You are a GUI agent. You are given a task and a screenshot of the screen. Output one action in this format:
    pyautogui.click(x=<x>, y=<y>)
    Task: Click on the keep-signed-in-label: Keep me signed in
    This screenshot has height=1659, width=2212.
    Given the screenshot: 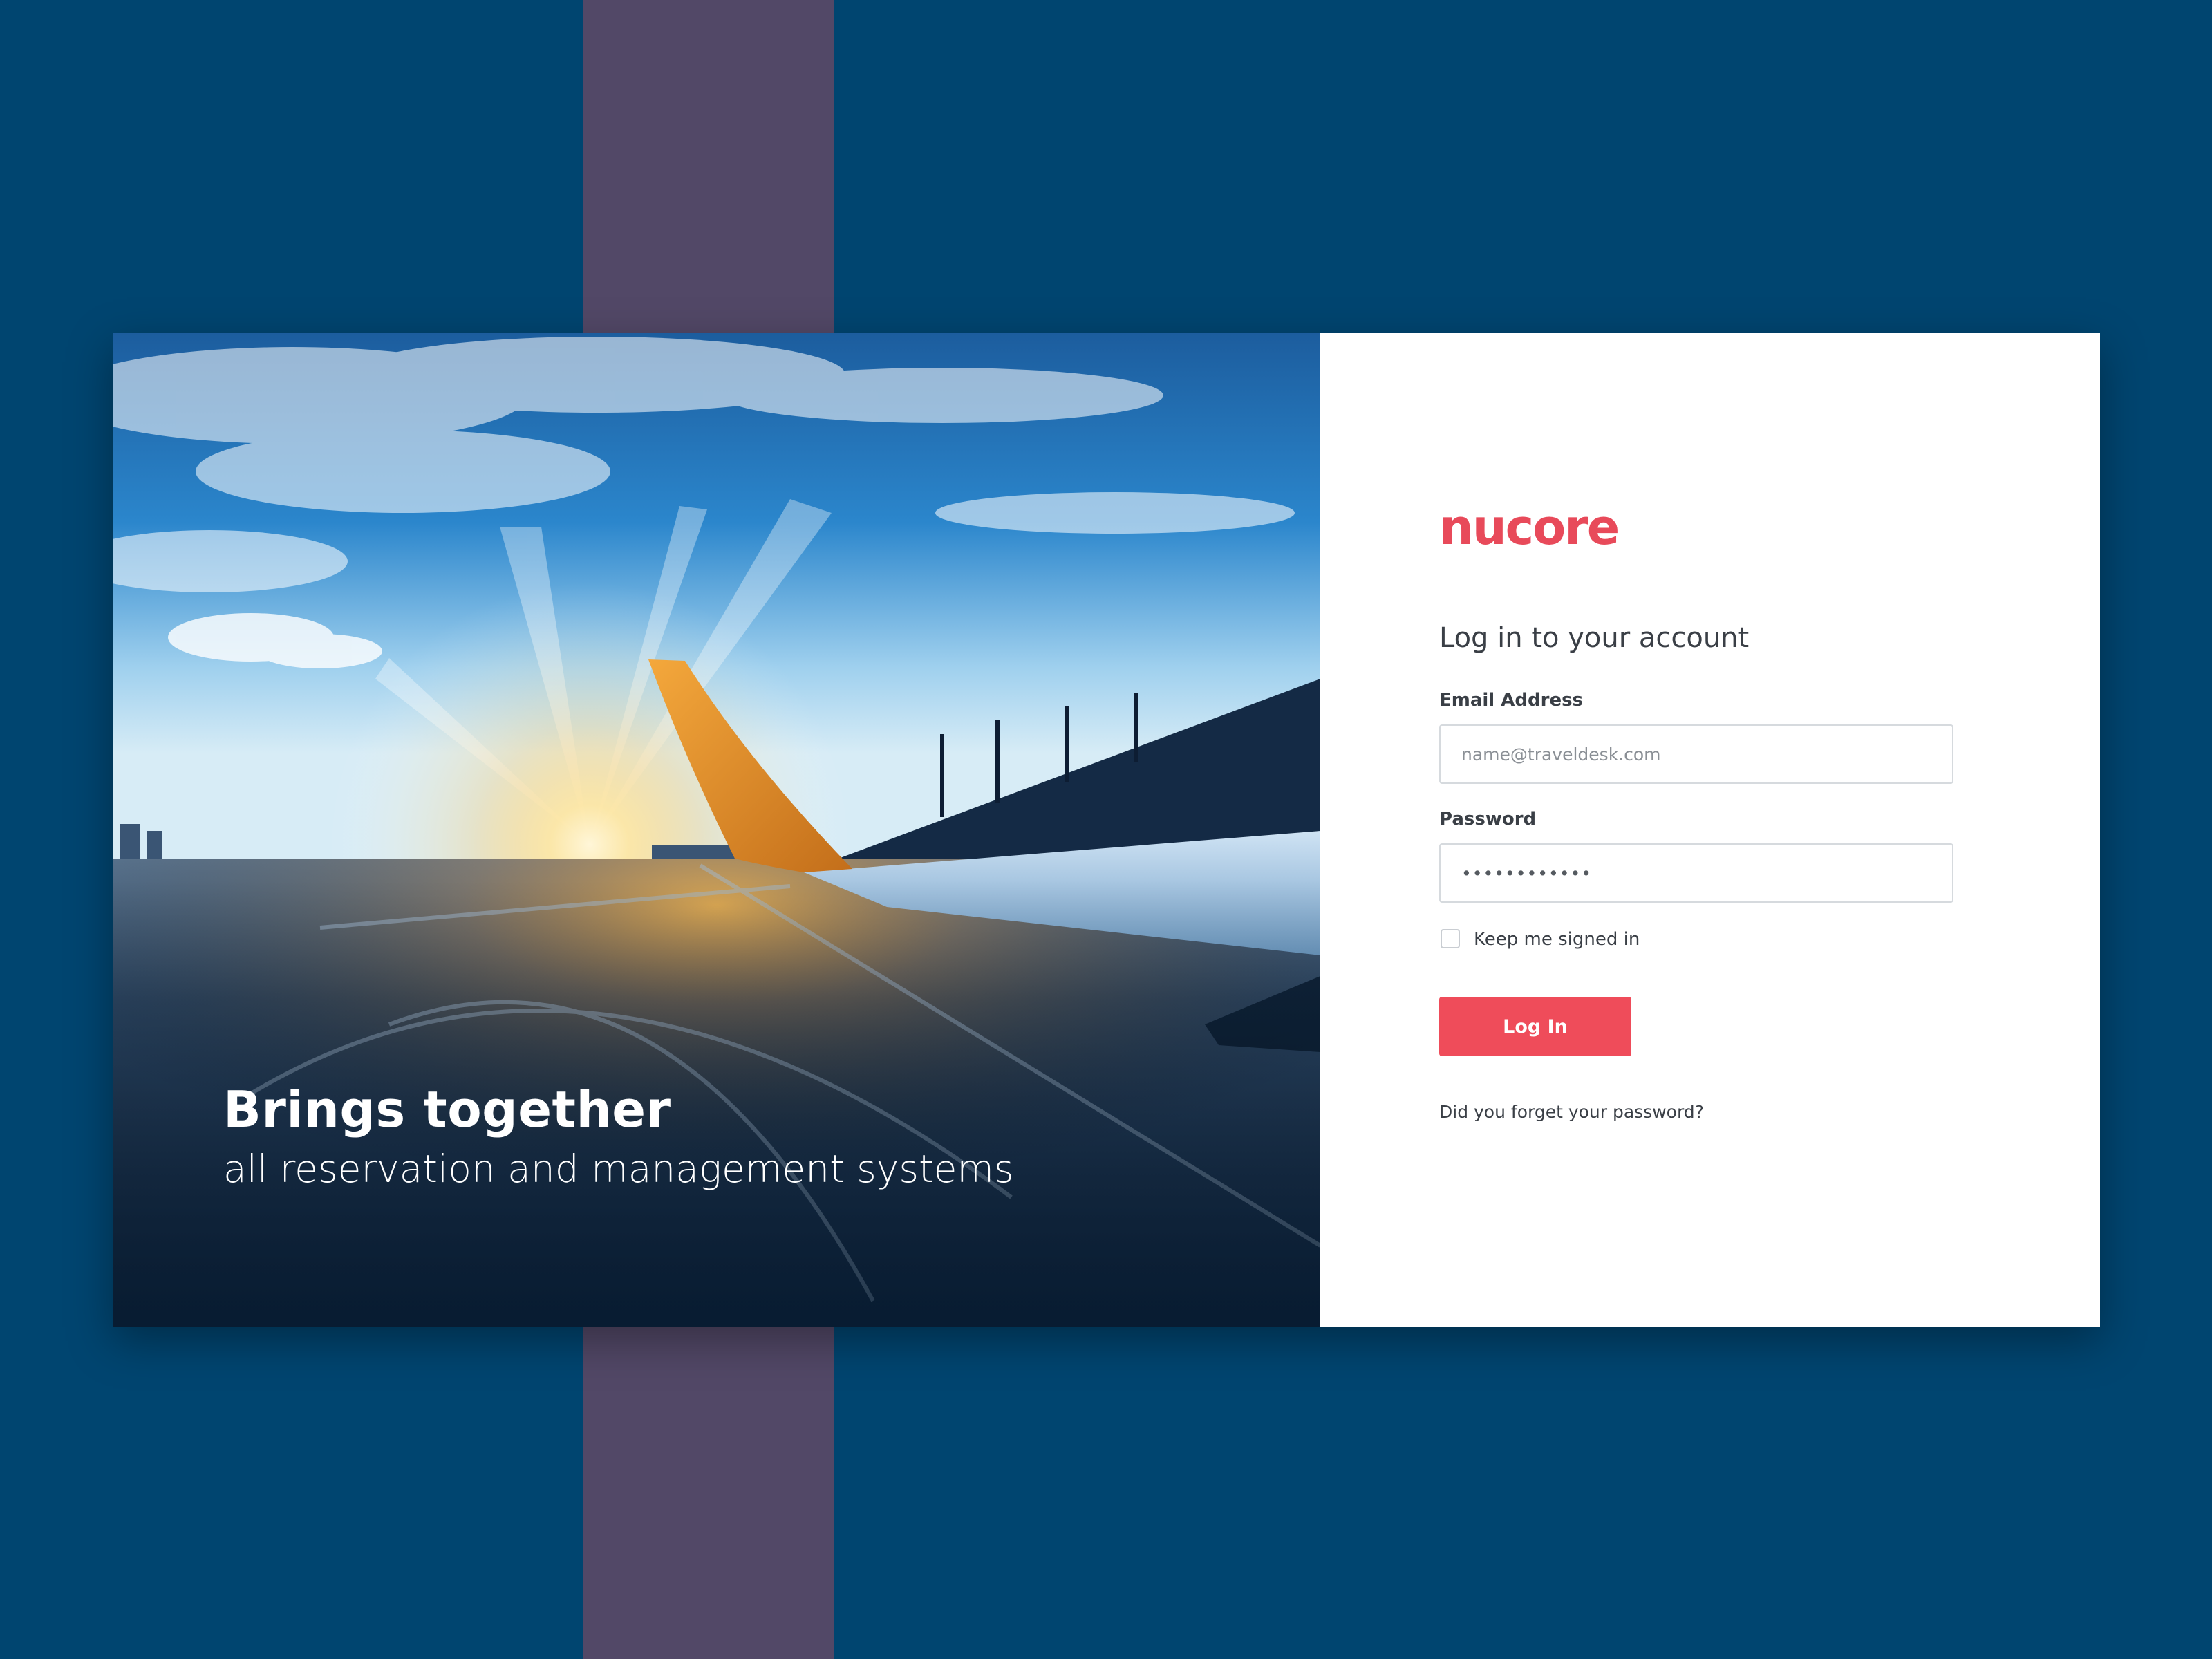 What is the action you would take?
    pyautogui.click(x=1557, y=939)
    